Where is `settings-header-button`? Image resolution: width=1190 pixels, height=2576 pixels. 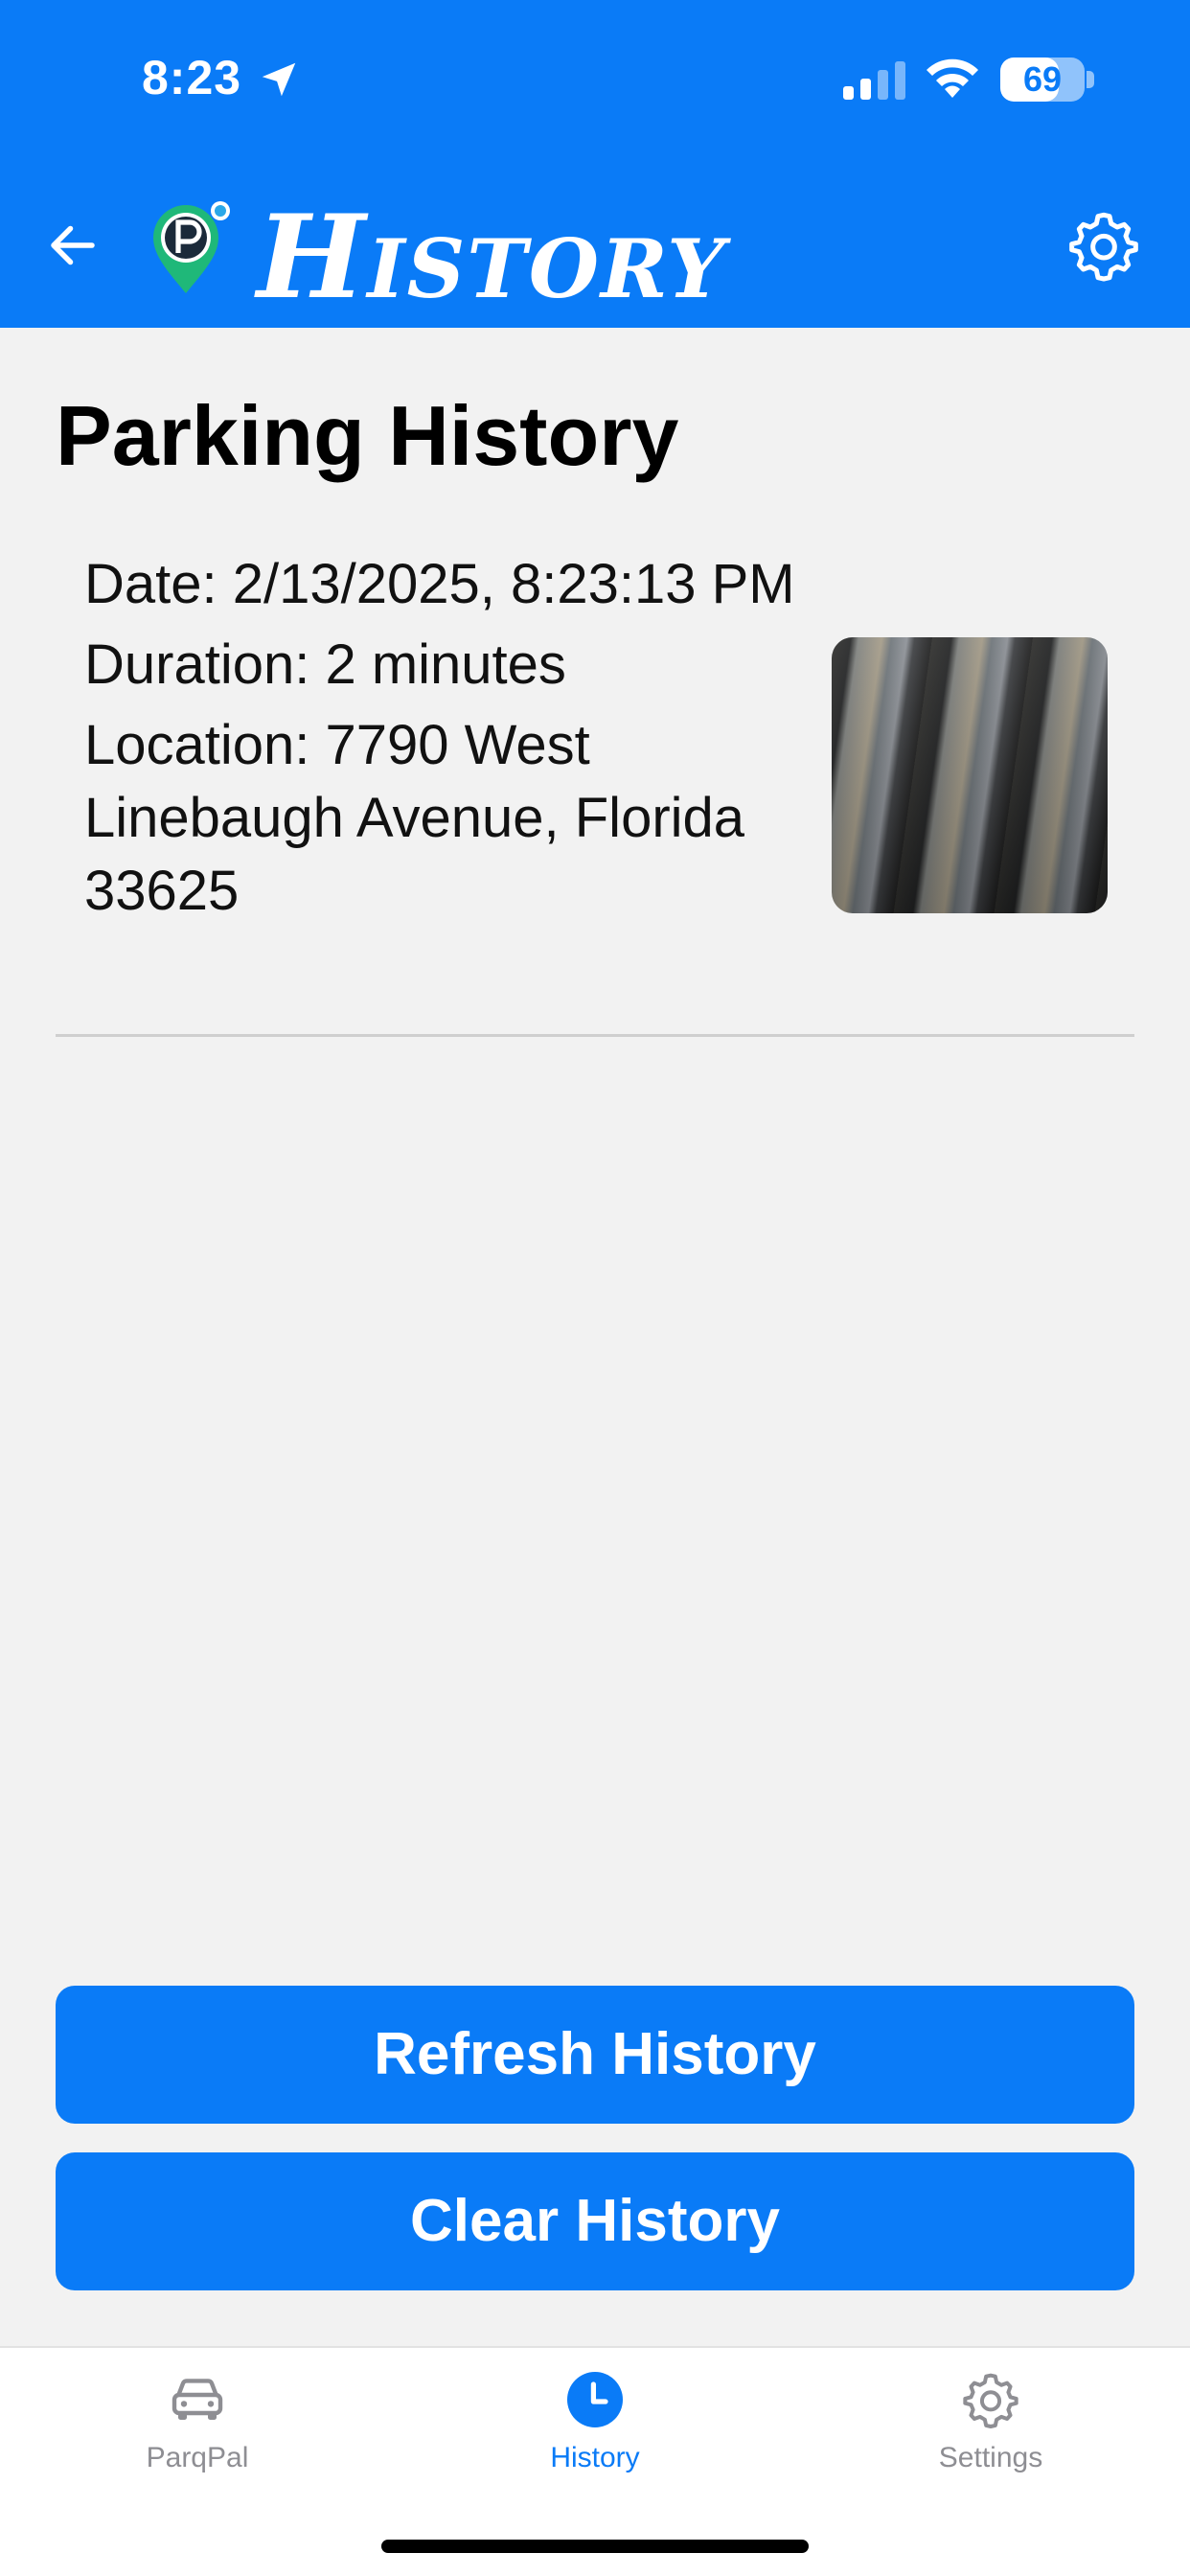
settings-header-button is located at coordinates (1104, 245).